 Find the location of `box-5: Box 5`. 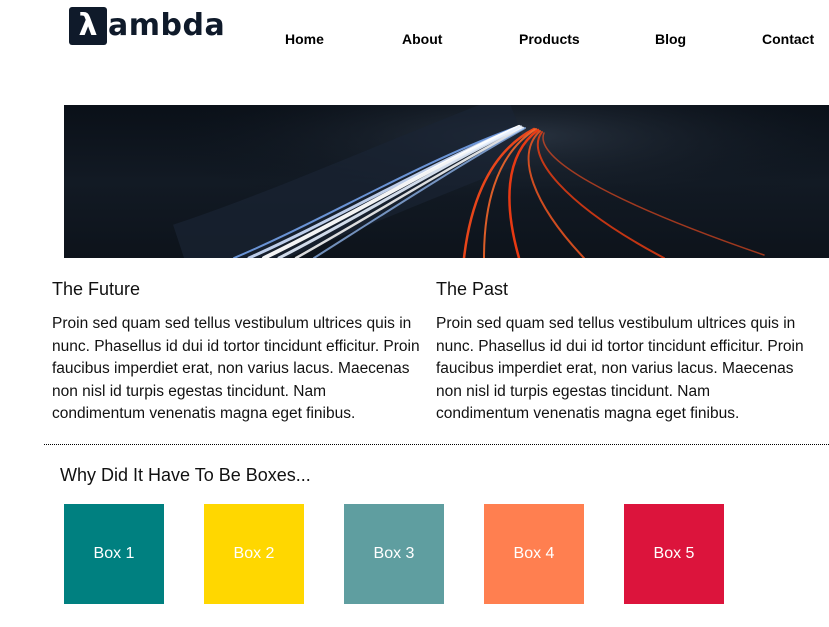

box-5: Box 5 is located at coordinates (674, 554).